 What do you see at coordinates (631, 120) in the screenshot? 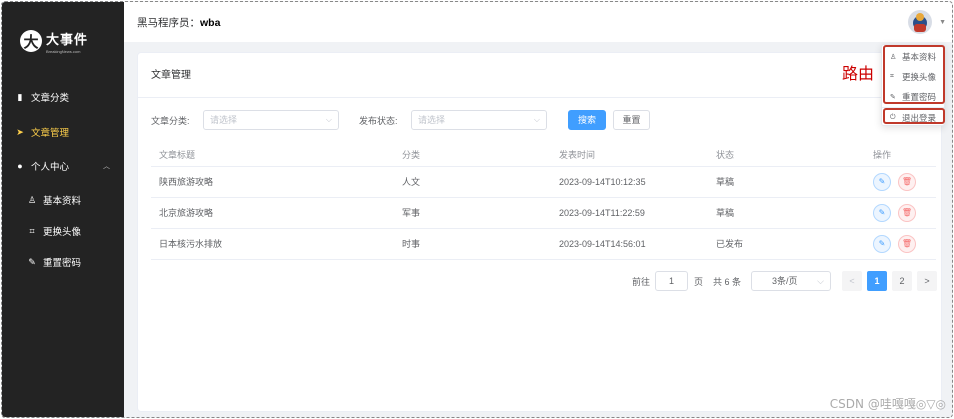
I see `reset-button: 重置` at bounding box center [631, 120].